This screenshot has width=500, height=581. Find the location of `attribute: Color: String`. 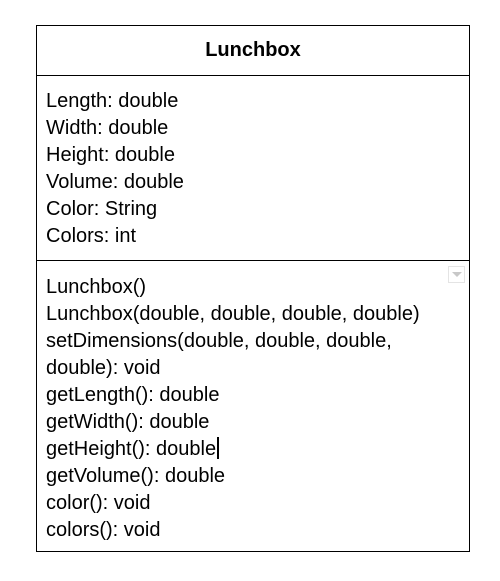

attribute: Color: String is located at coordinates (257, 209).